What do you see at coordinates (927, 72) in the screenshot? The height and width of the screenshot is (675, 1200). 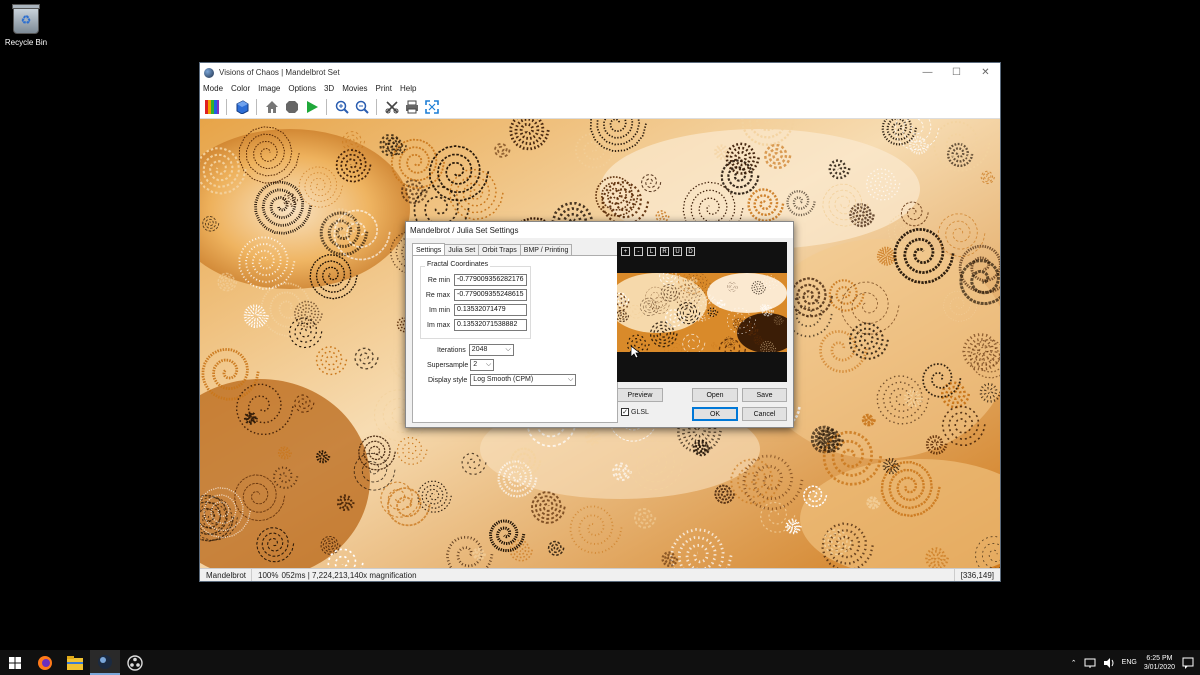 I see `minimize-button: —` at bounding box center [927, 72].